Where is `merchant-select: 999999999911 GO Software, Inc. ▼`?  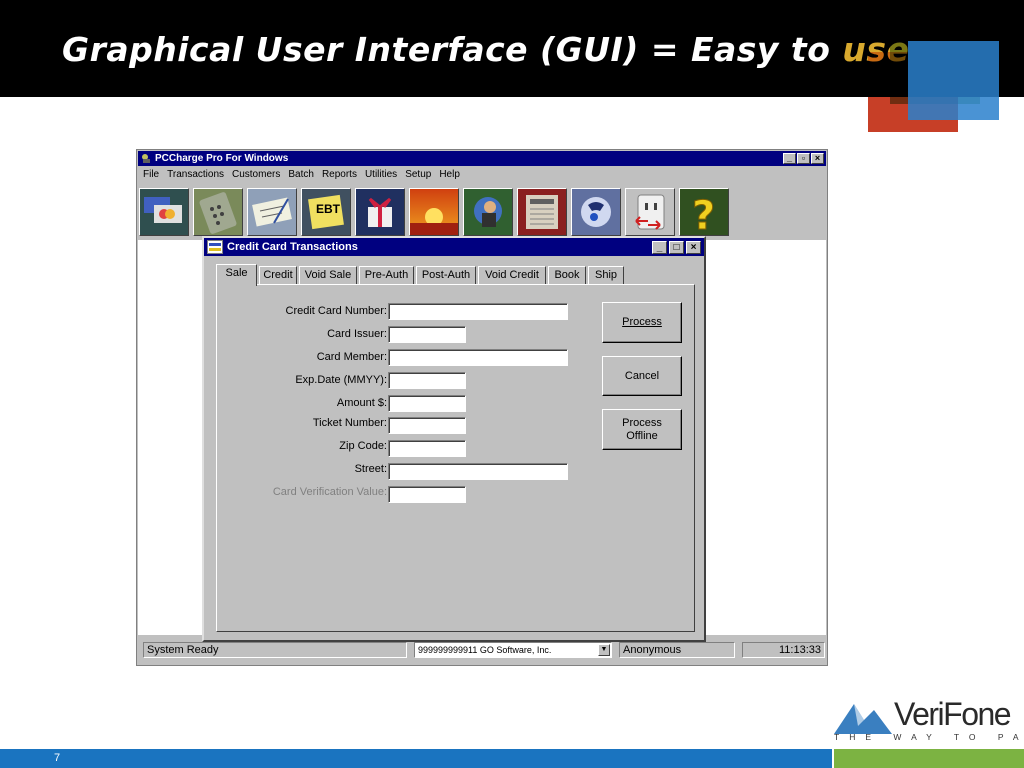 merchant-select: 999999999911 GO Software, Inc. ▼ is located at coordinates (513, 650).